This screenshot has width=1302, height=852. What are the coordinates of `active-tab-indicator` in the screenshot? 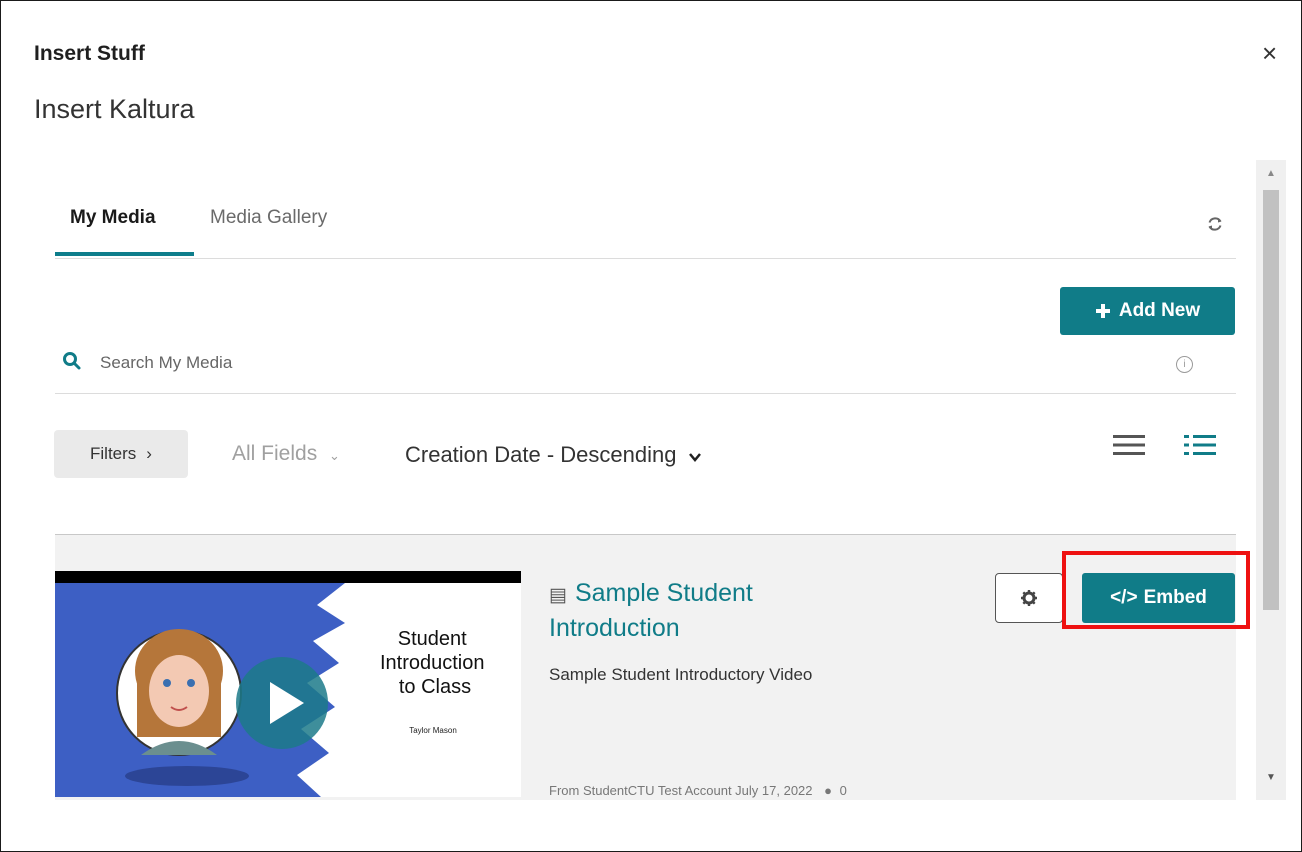 It's located at (124, 254).